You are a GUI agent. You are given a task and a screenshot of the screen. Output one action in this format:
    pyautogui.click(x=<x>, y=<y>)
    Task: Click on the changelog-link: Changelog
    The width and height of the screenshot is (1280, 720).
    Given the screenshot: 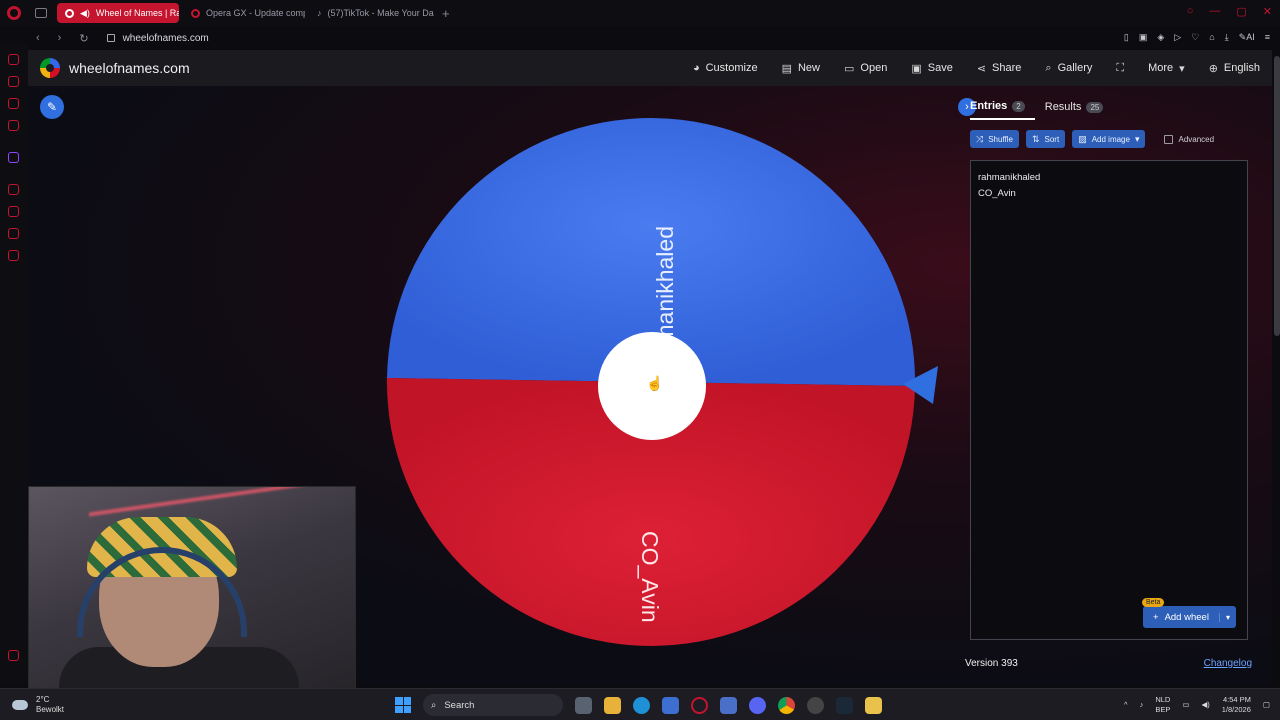 What is the action you would take?
    pyautogui.click(x=1228, y=663)
    